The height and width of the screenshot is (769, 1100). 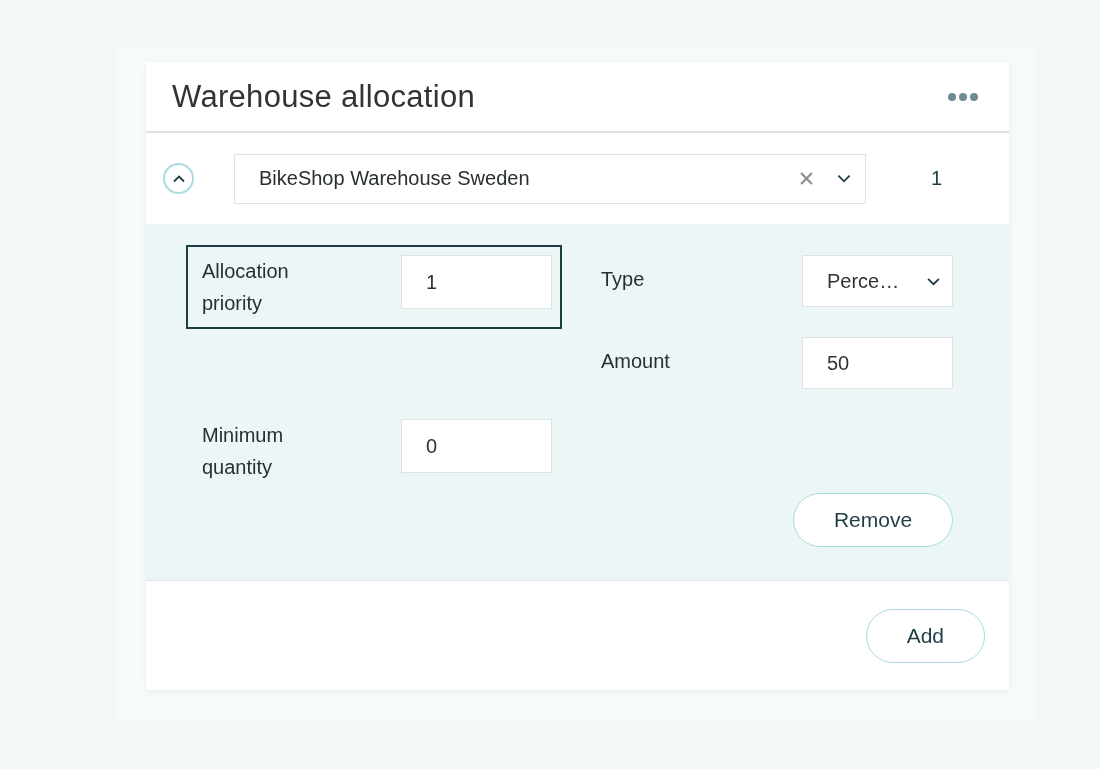 I want to click on collapse-toggle-button, so click(x=178, y=178).